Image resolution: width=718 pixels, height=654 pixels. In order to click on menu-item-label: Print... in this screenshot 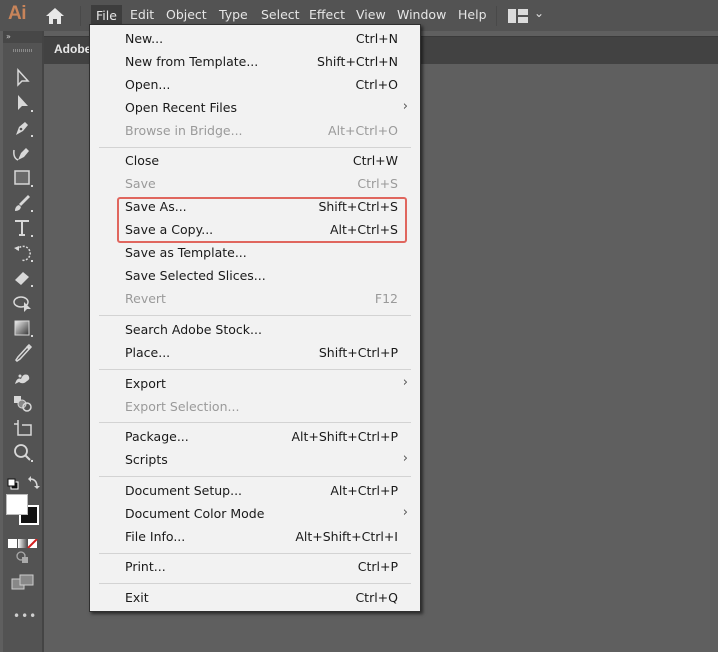, I will do `click(145, 566)`.